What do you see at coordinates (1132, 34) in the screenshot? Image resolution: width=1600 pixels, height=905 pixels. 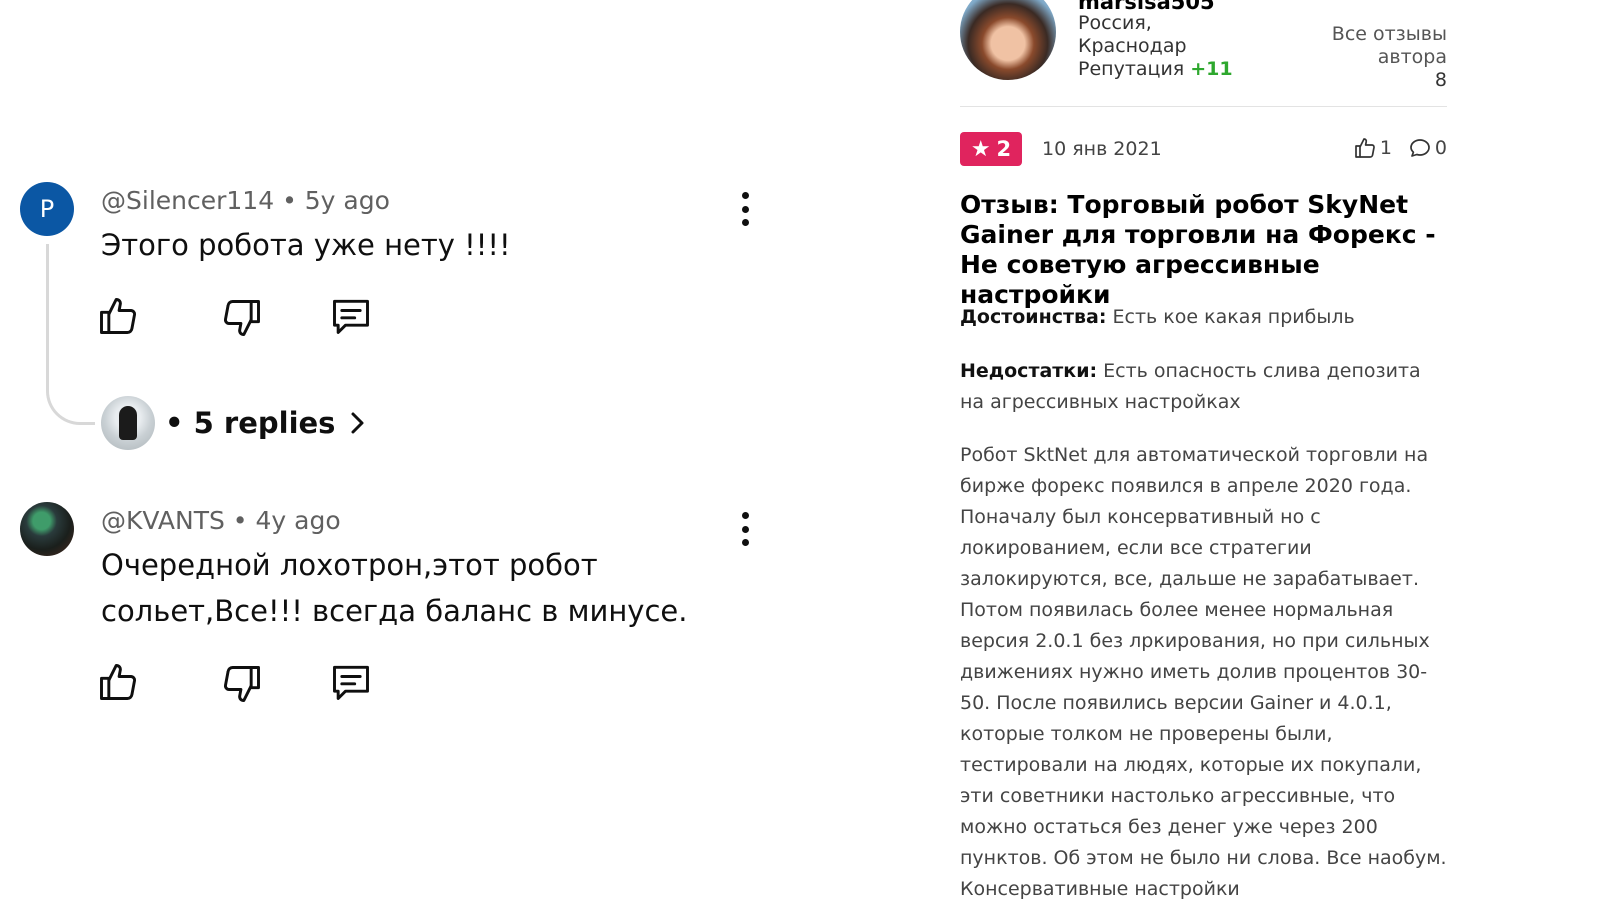 I see `author-location: Россия, Краснодар` at bounding box center [1132, 34].